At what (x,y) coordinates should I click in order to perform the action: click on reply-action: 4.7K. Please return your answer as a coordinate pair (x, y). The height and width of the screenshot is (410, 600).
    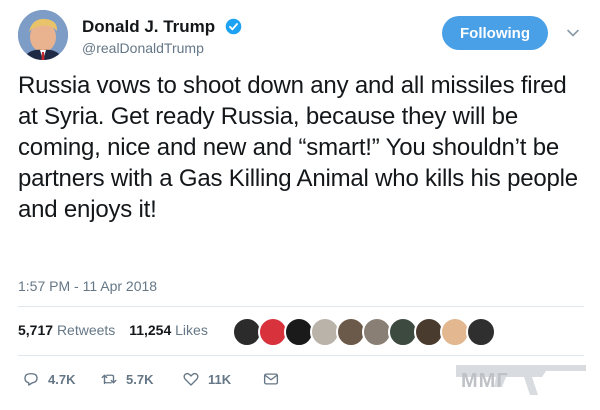
    Looking at the image, I should click on (48, 379).